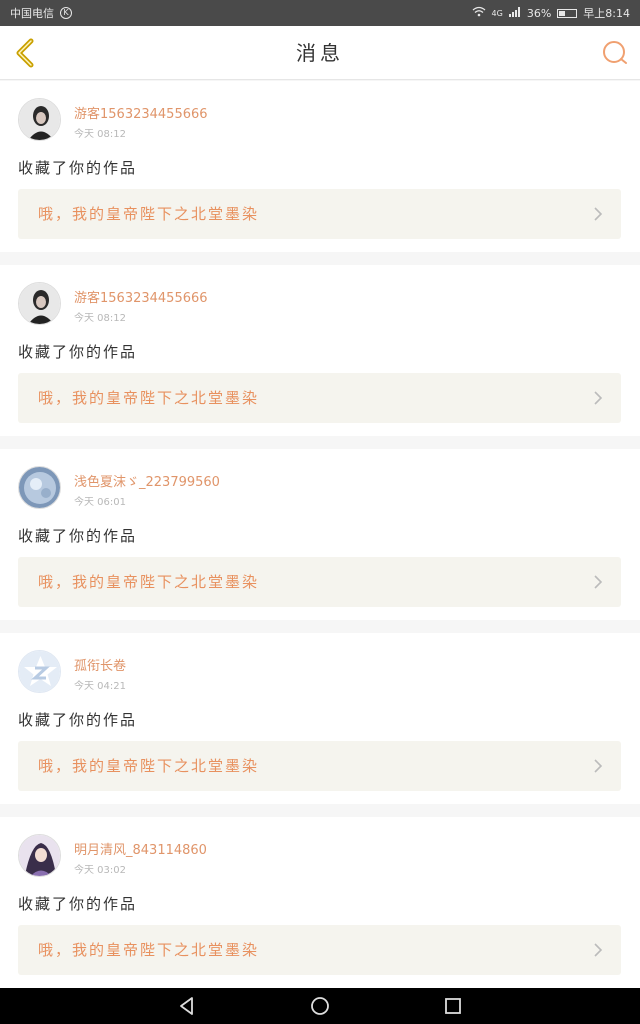  Describe the element at coordinates (100, 686) in the screenshot. I see `timestamp: 今天 04:21` at that location.